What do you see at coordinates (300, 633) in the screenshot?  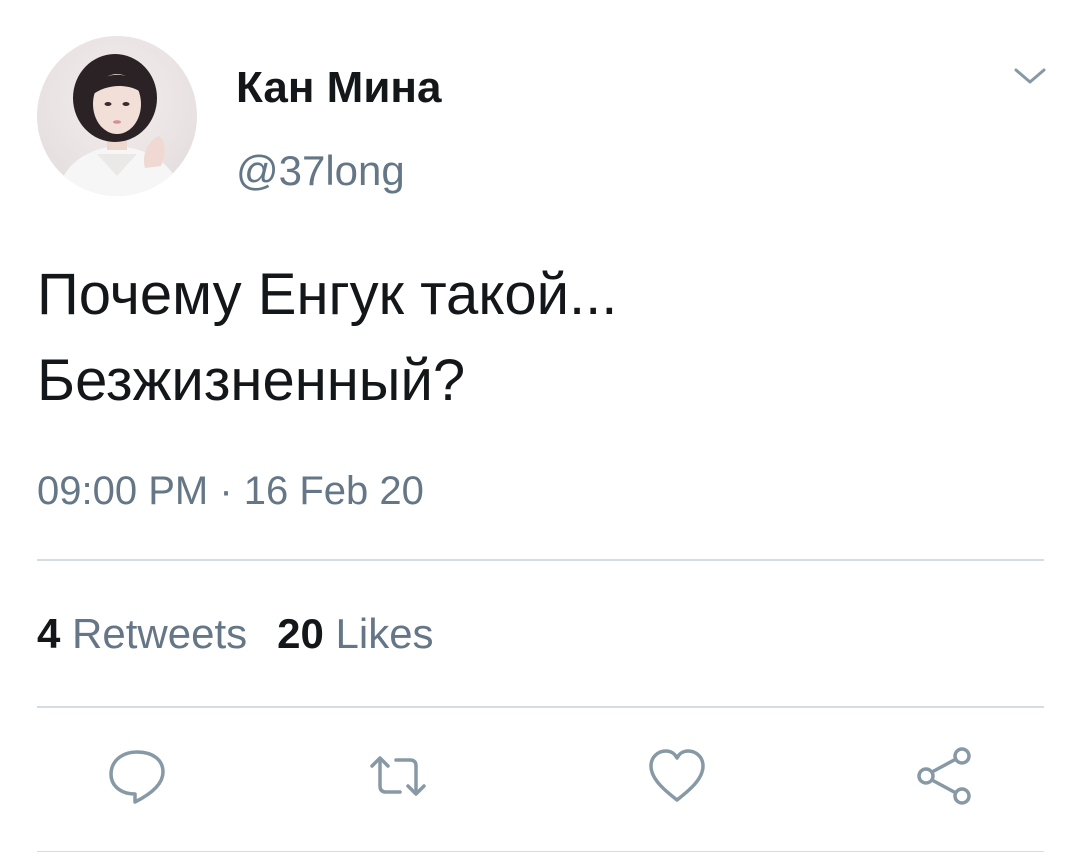 I see `likes-count: 20` at bounding box center [300, 633].